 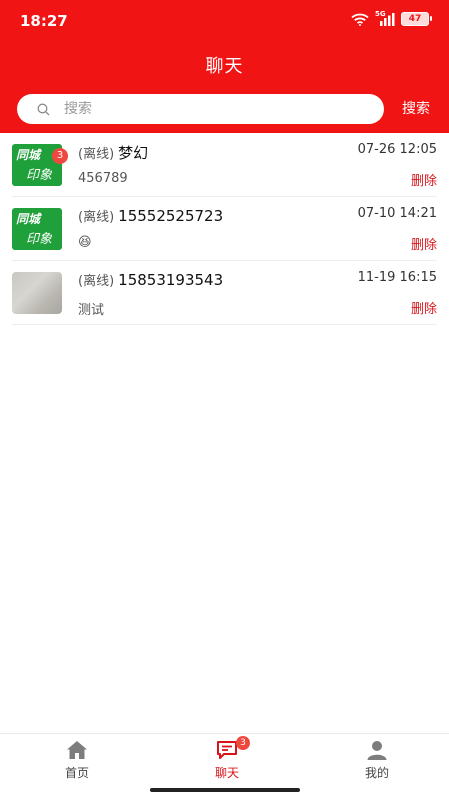 I want to click on unread-badge: 3, so click(x=60, y=156).